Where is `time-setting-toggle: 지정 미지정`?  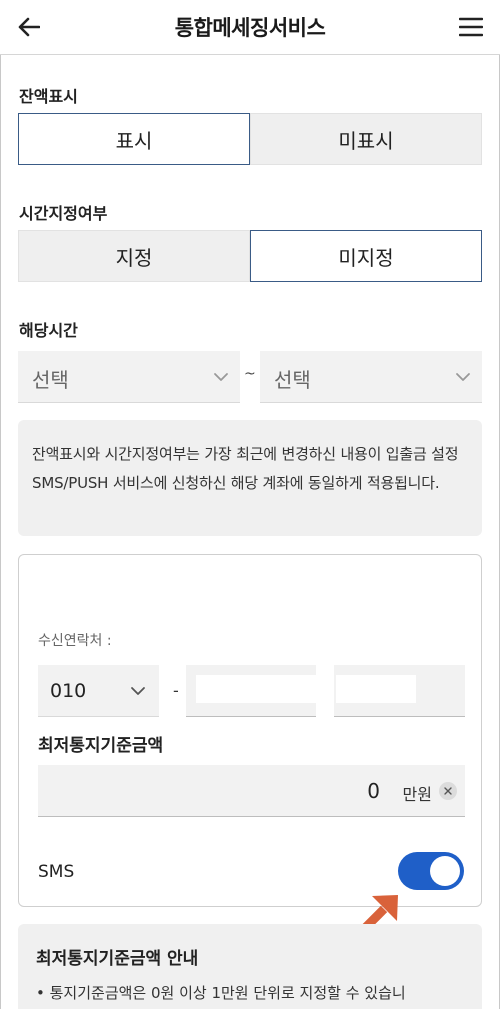 time-setting-toggle: 지정 미지정 is located at coordinates (250, 256).